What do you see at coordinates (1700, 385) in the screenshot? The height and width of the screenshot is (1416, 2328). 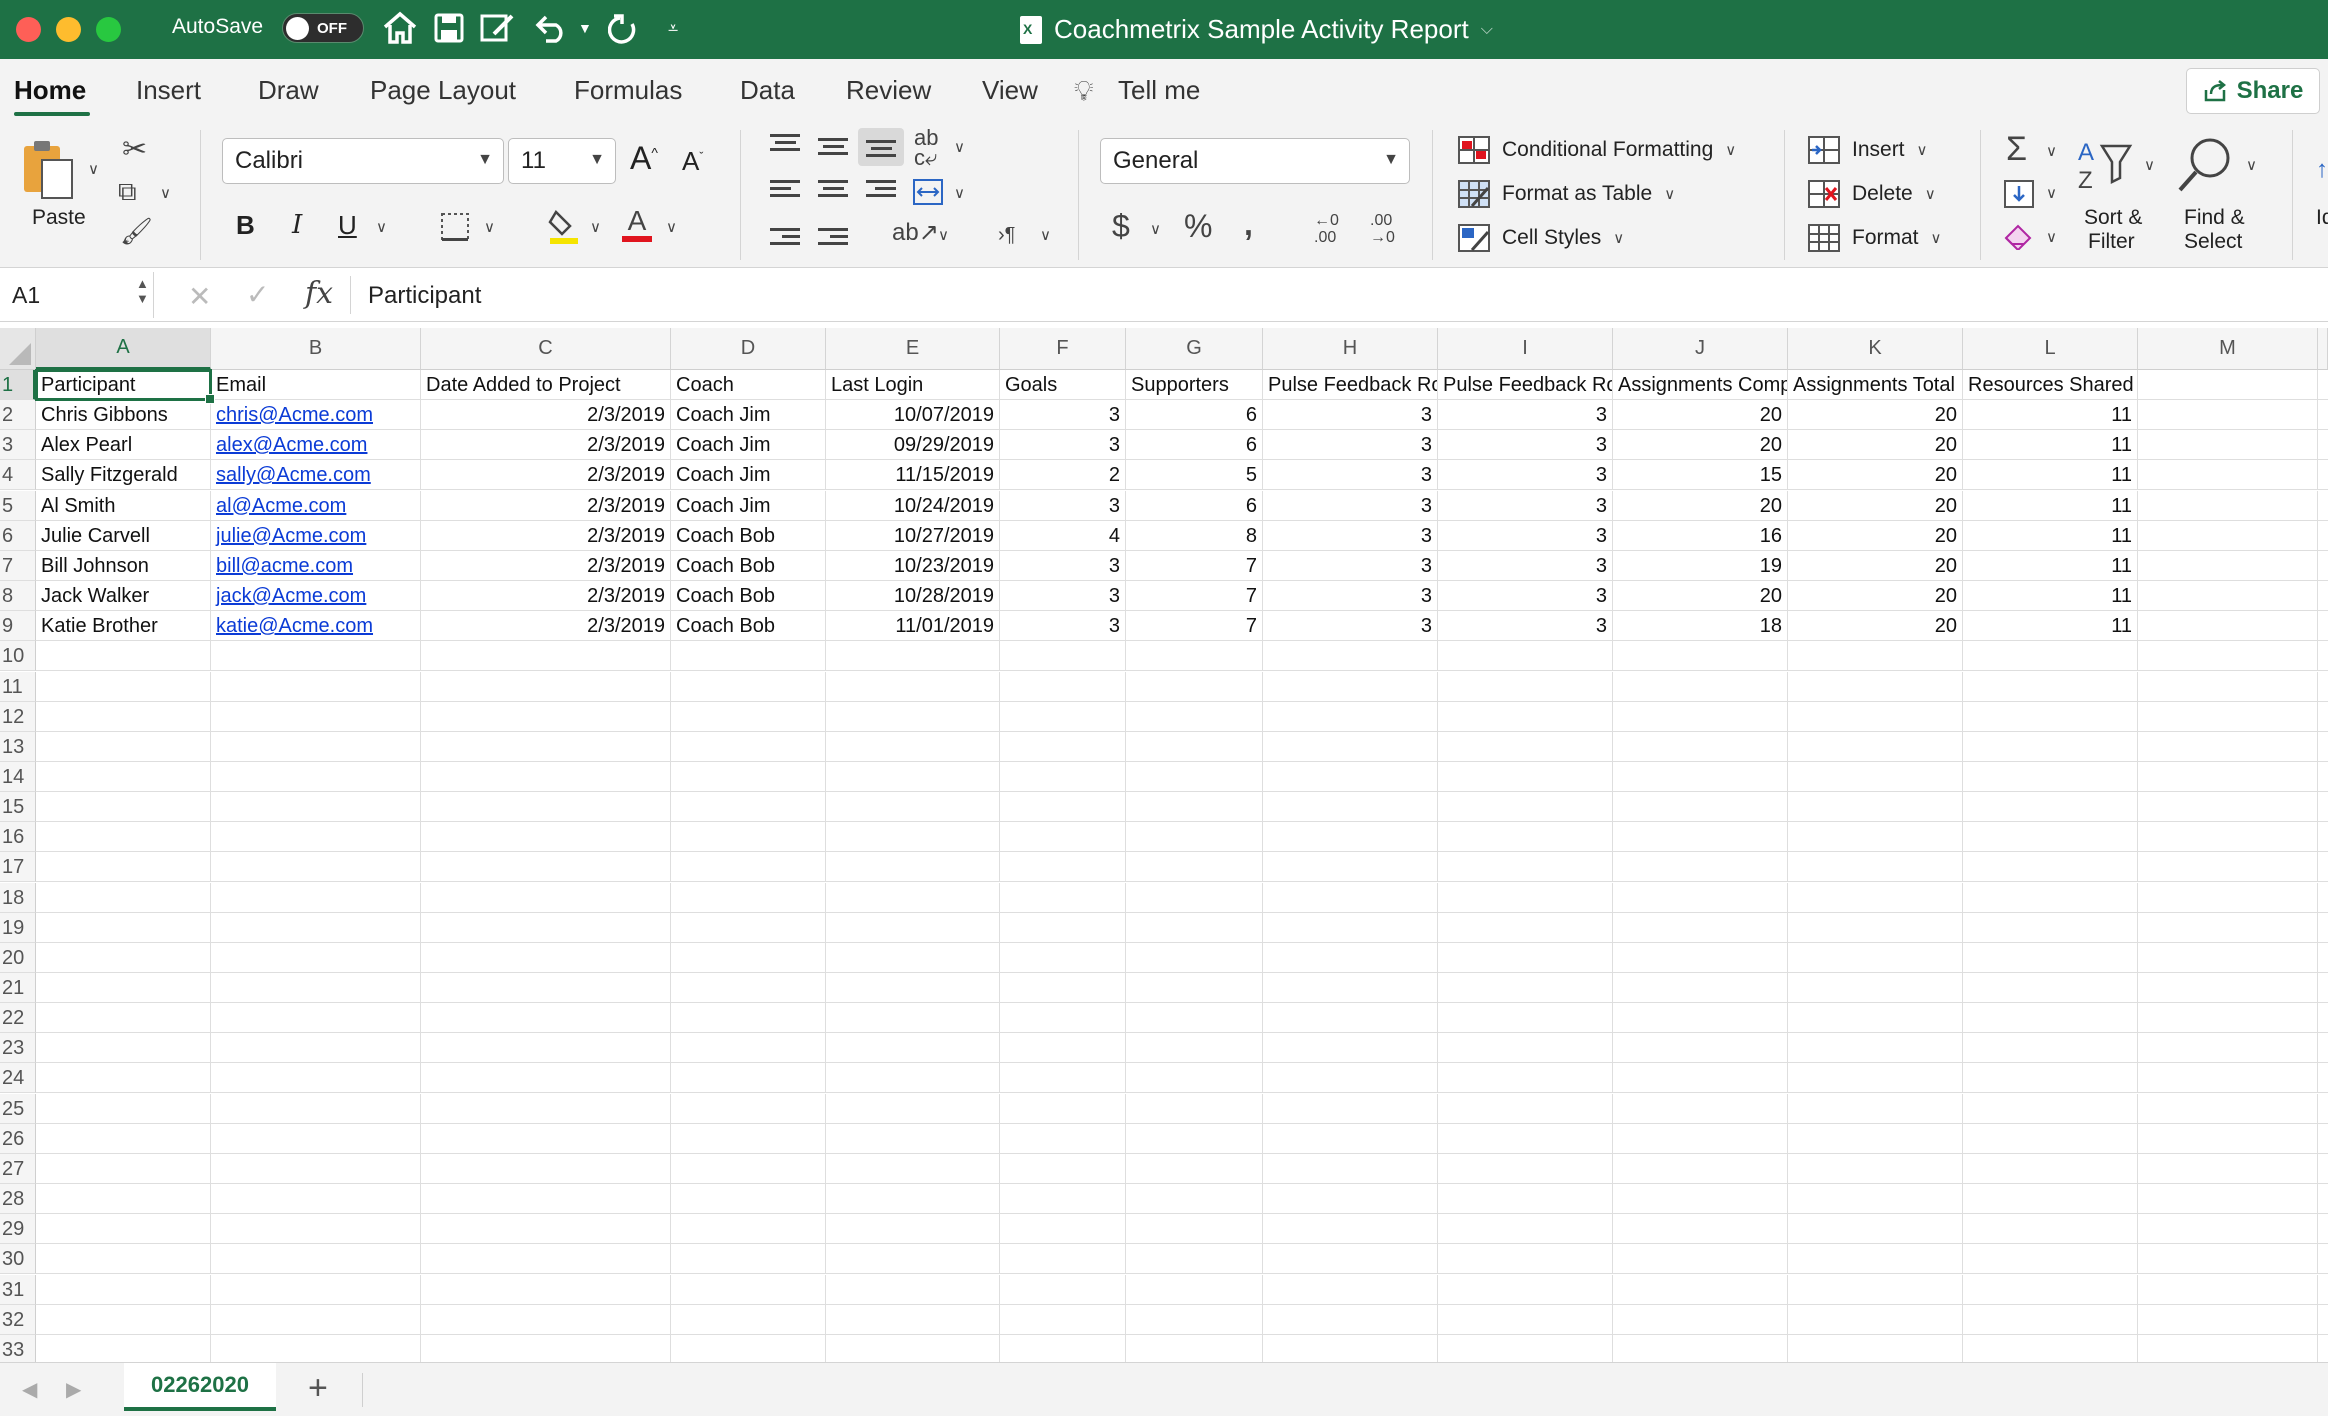 I see `header-cell: Assignments Comp` at bounding box center [1700, 385].